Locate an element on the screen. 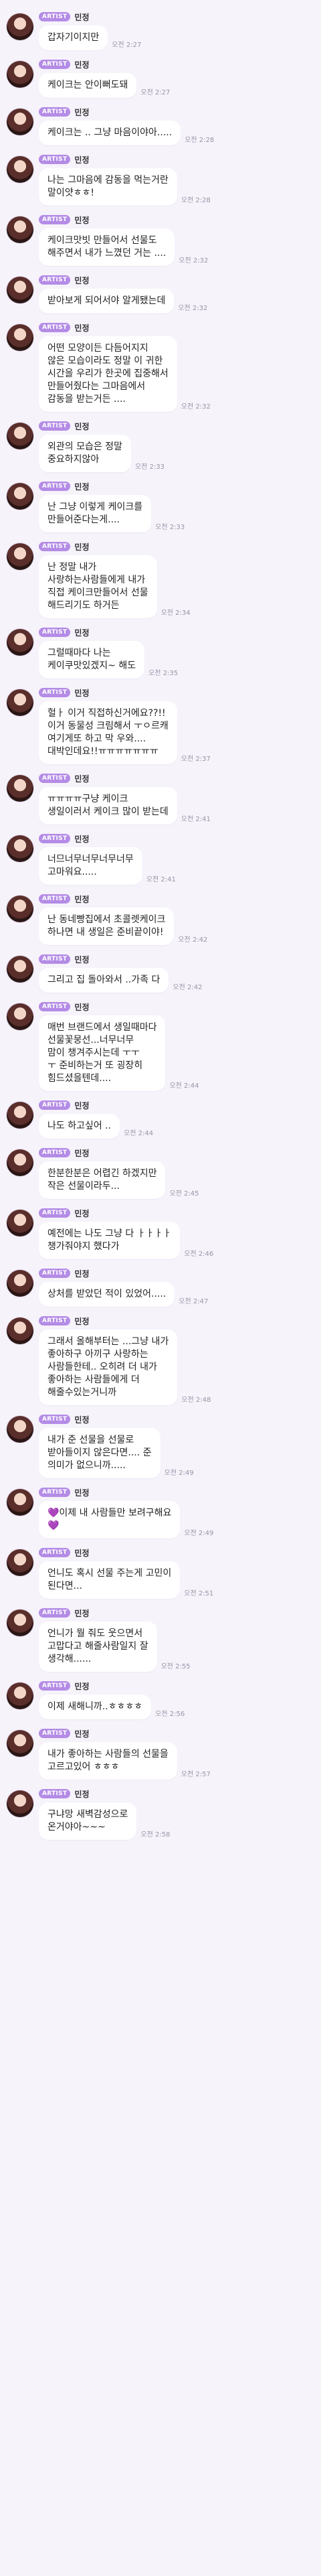 The height and width of the screenshot is (2576, 321). message-bubble: ㅠㅠㅠㅠ구냥 케이크 생일이러서 케이크 많이 받는데 is located at coordinates (108, 806).